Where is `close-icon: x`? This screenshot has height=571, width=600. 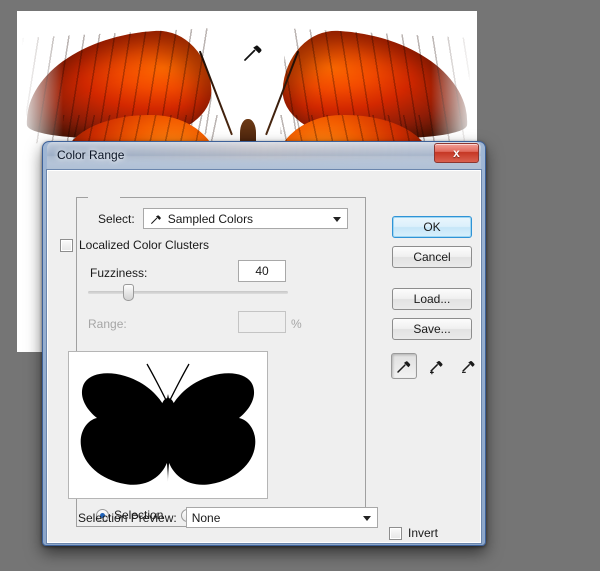 close-icon: x is located at coordinates (456, 153).